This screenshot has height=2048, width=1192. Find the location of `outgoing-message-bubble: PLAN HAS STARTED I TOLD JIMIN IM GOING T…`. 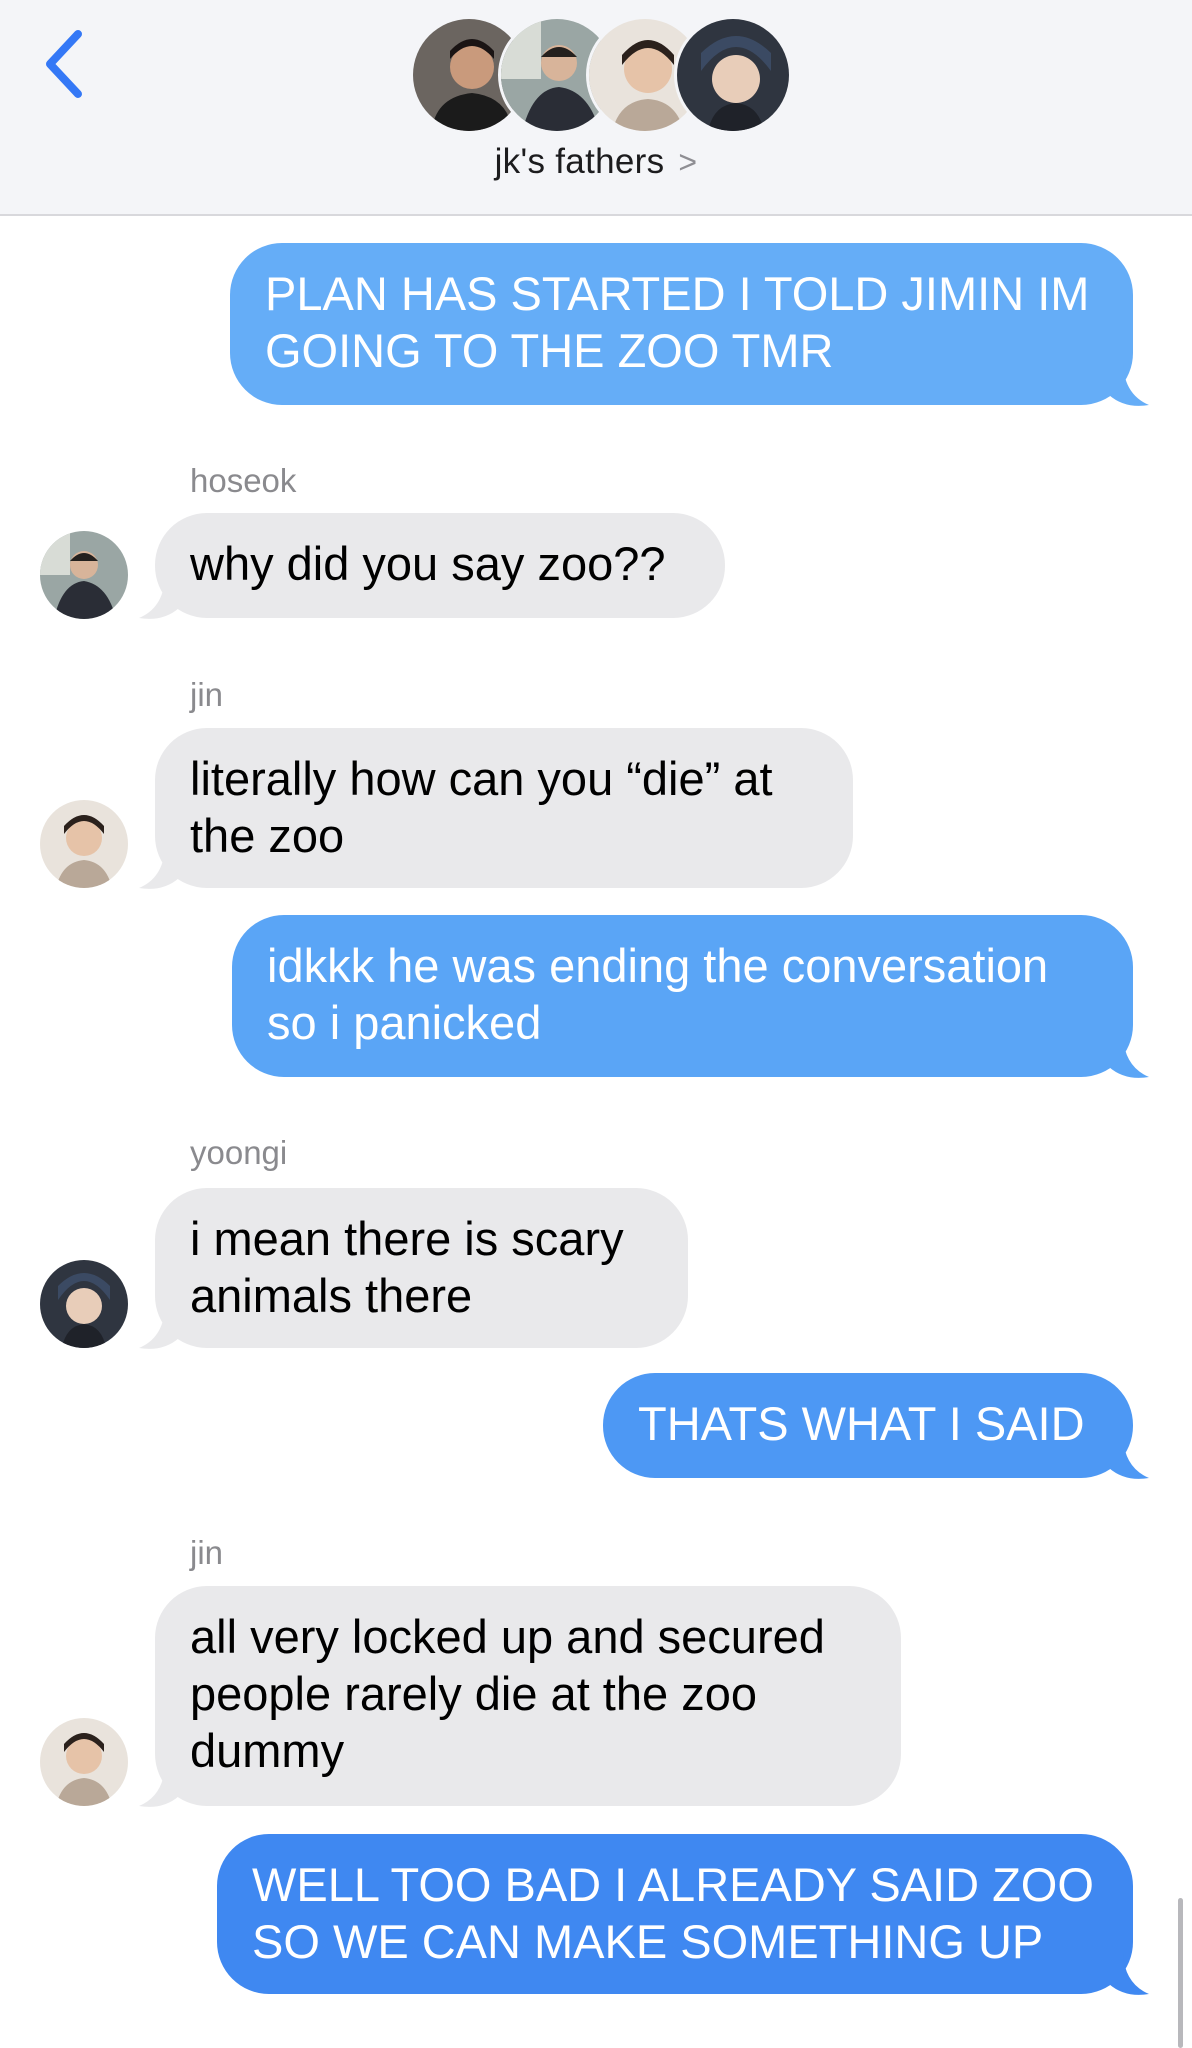

outgoing-message-bubble: PLAN HAS STARTED I TOLD JIMIN IM GOING T… is located at coordinates (689, 324).